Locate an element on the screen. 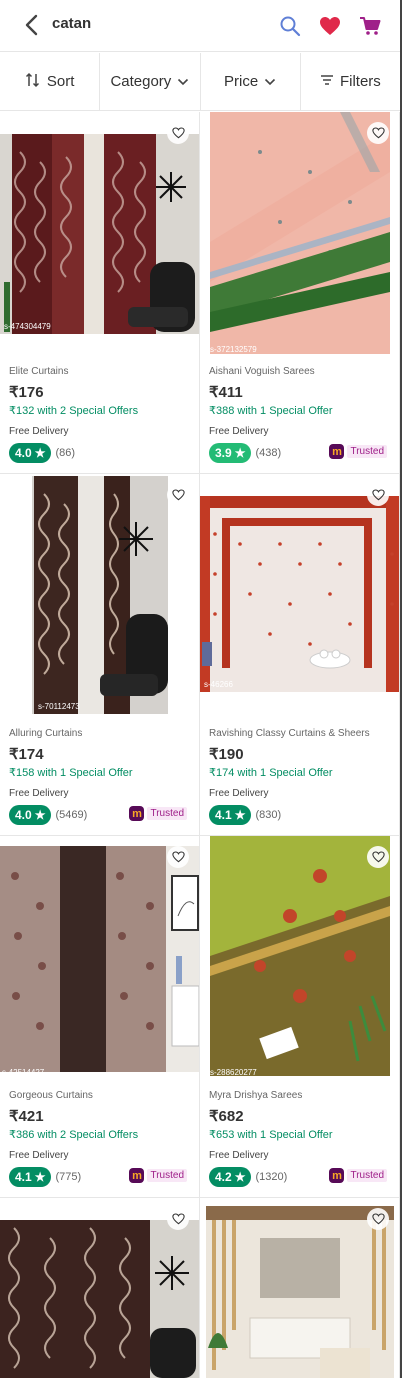 The image size is (402, 1378). special-offer-text: ₹132 with 2 Special Offers is located at coordinates (74, 411).